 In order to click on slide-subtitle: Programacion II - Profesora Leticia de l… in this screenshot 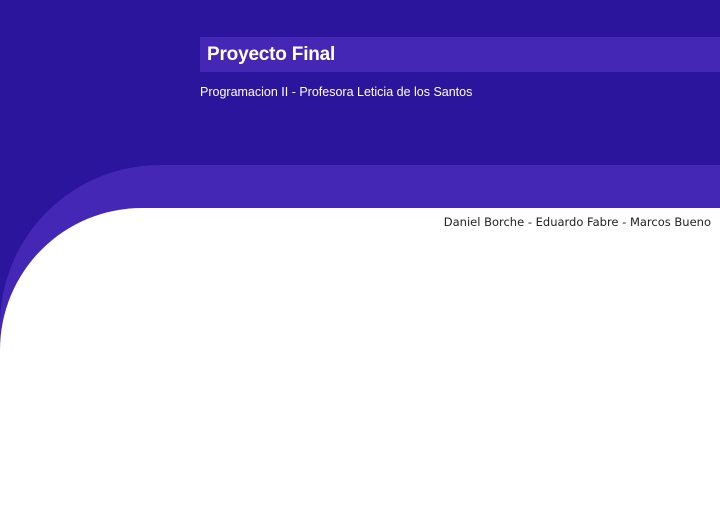, I will do `click(336, 92)`.